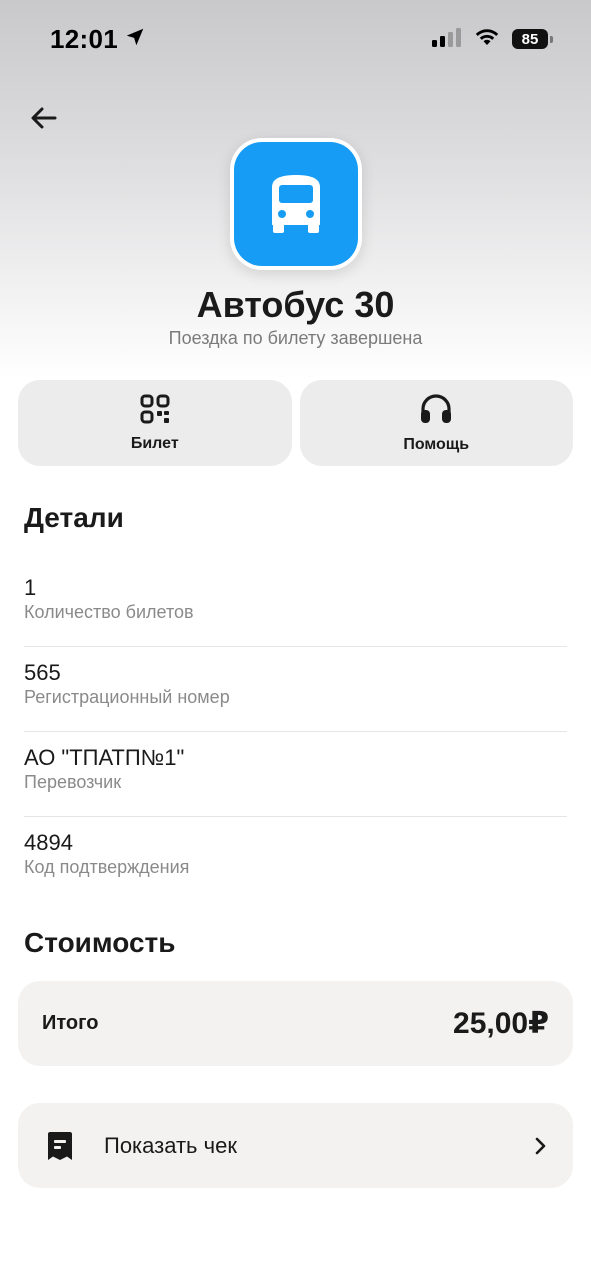  What do you see at coordinates (127, 697) in the screenshot?
I see `registration-number-label: Регистрационный номер` at bounding box center [127, 697].